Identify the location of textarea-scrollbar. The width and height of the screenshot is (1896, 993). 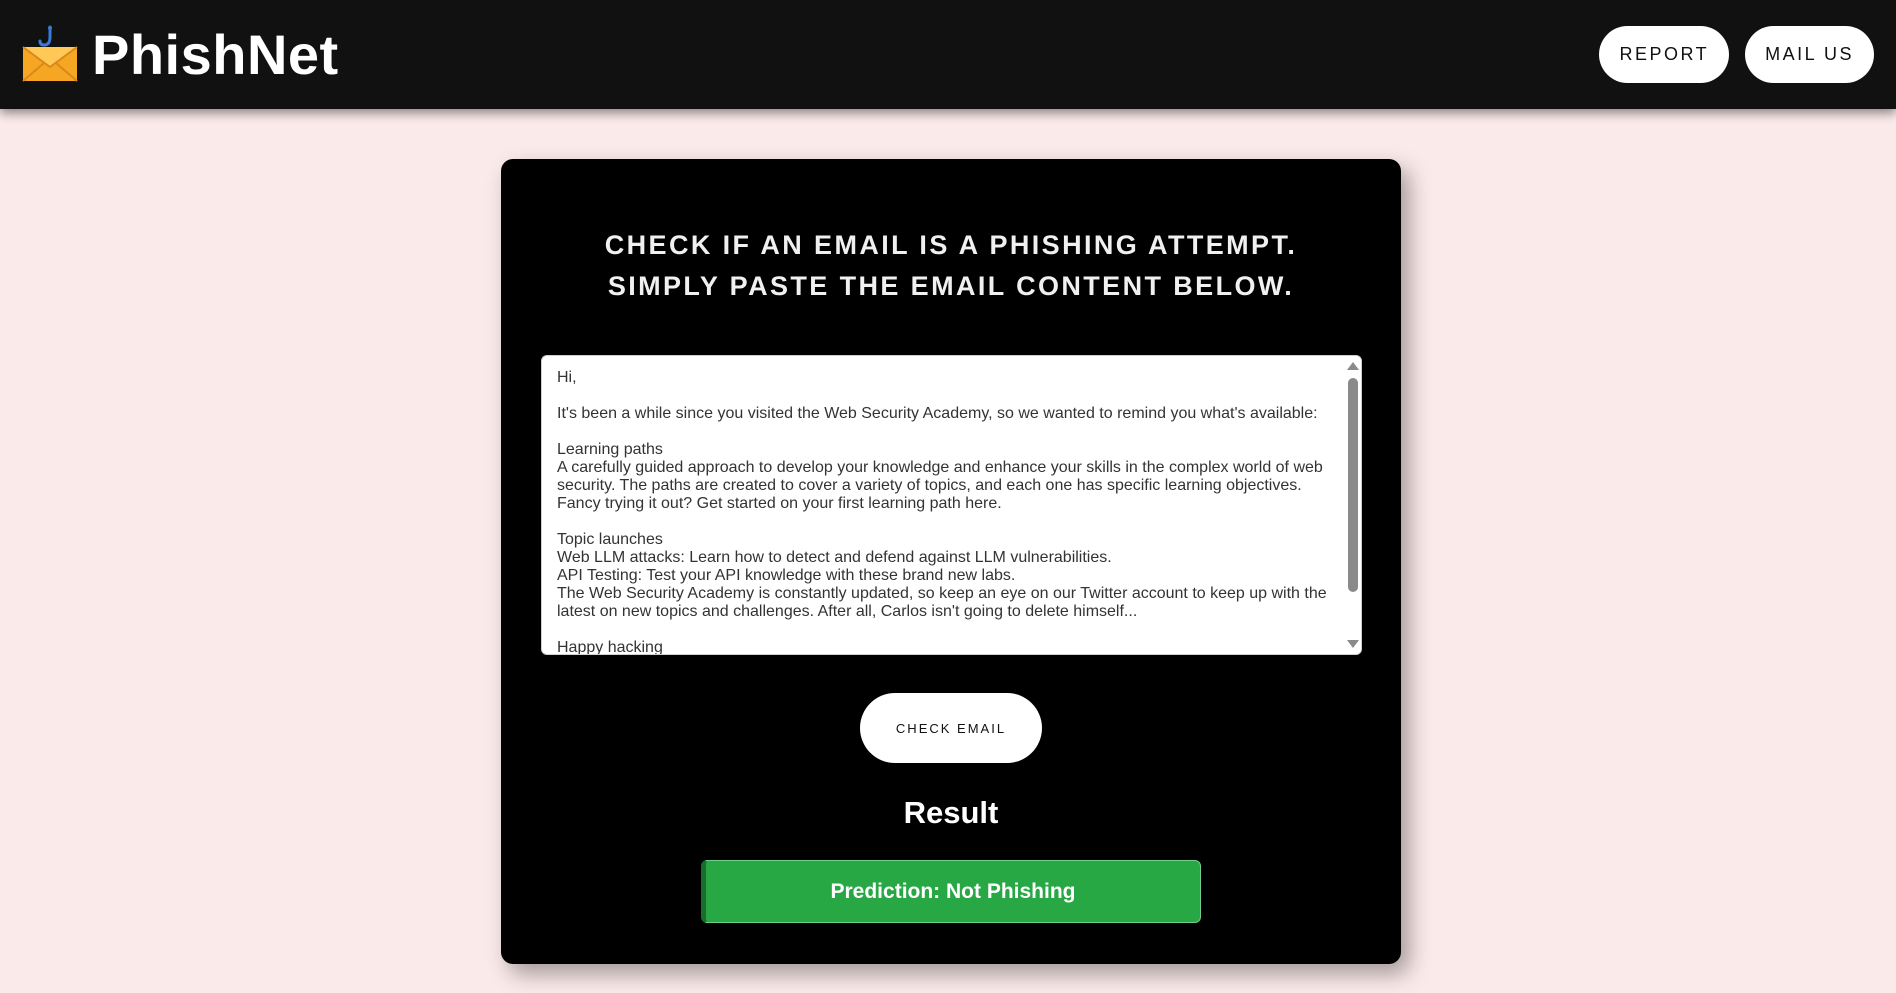
(1352, 505).